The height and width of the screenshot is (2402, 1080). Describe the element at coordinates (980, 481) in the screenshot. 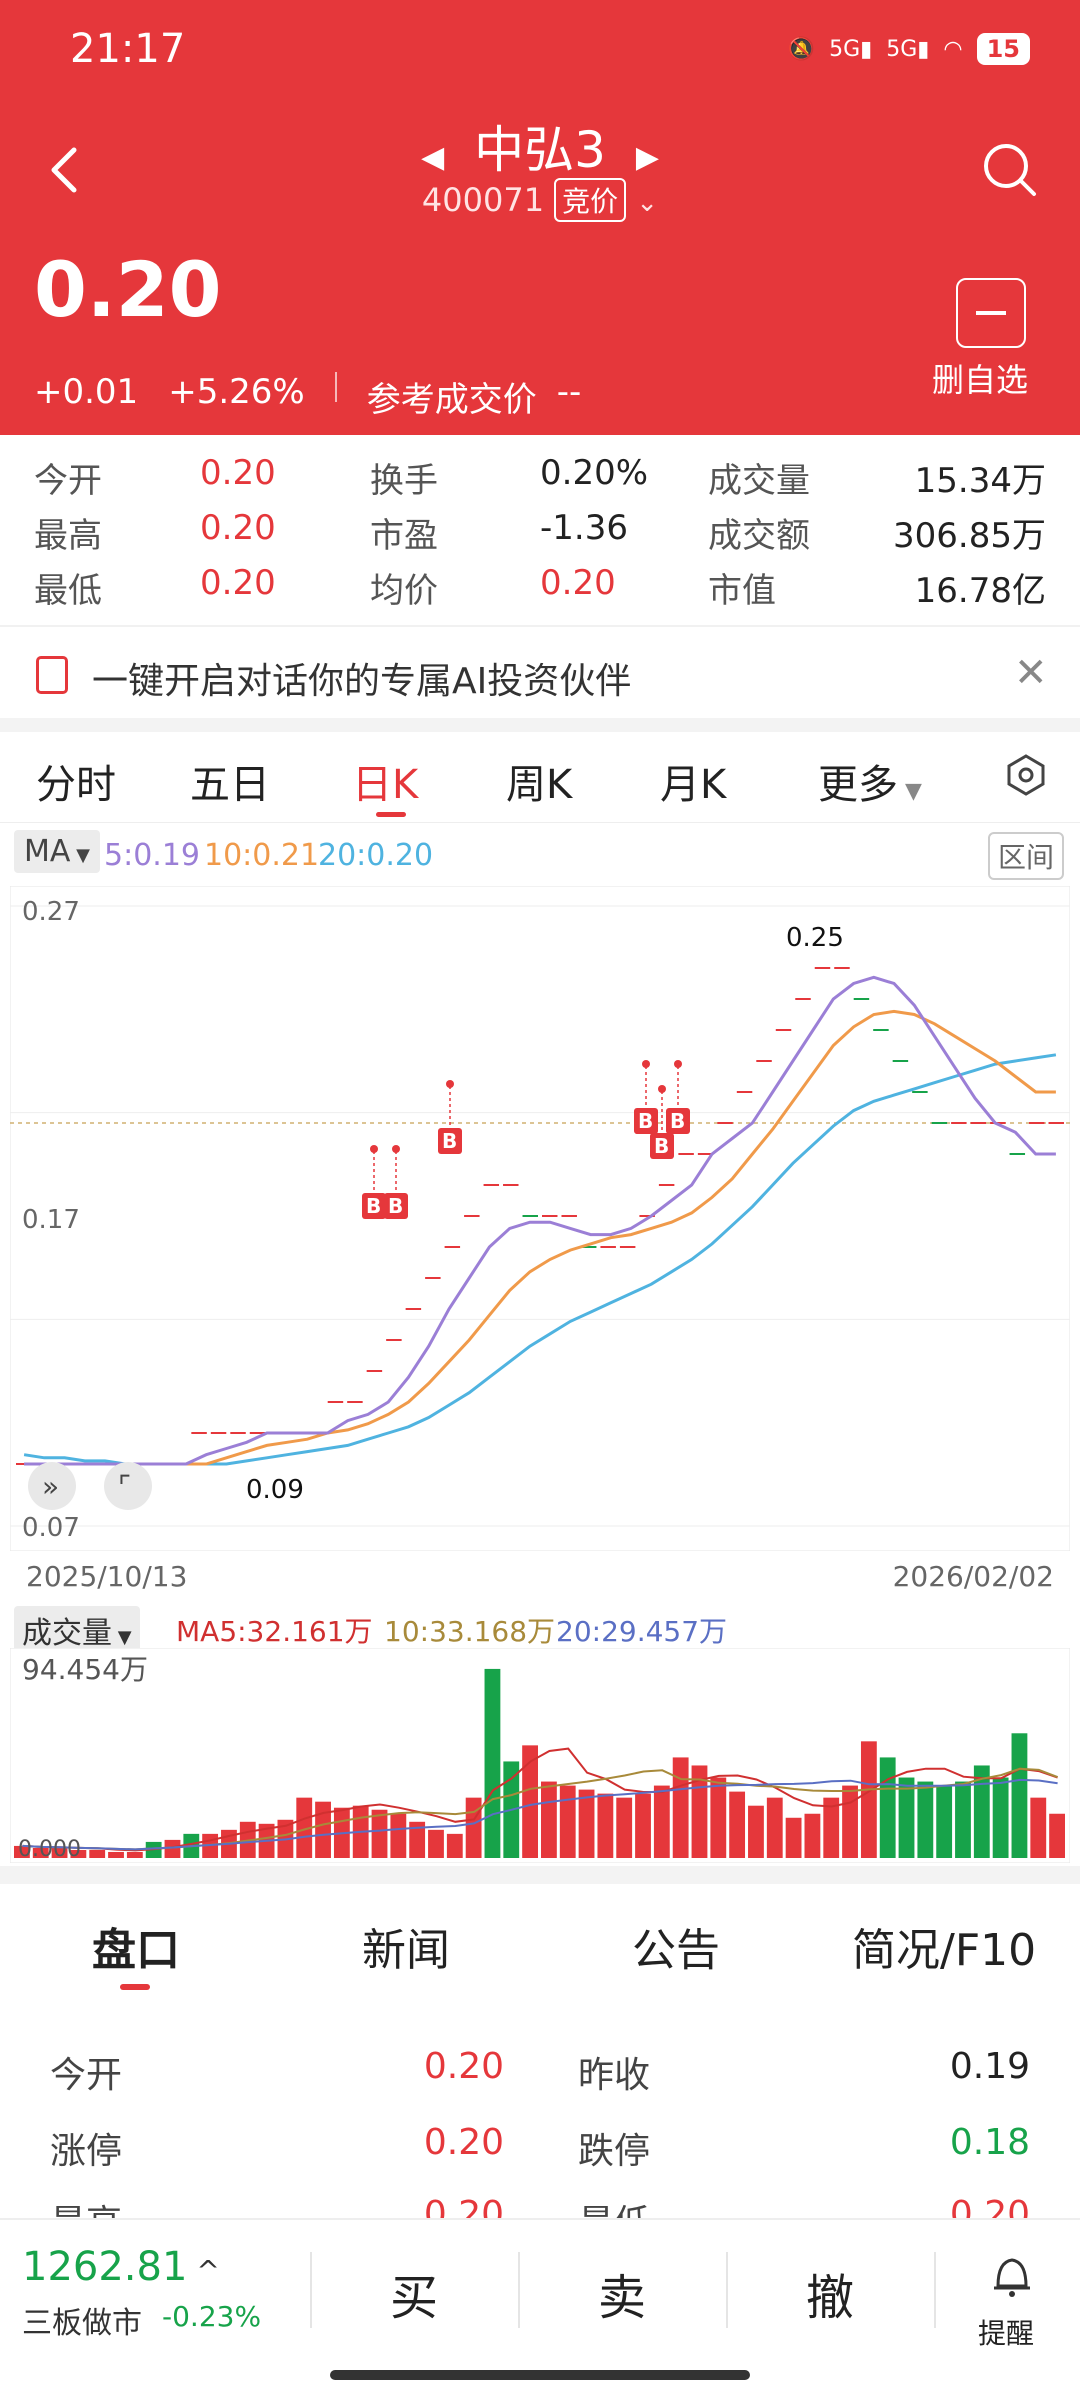

I see `stat-volume-value: 15.34万` at that location.